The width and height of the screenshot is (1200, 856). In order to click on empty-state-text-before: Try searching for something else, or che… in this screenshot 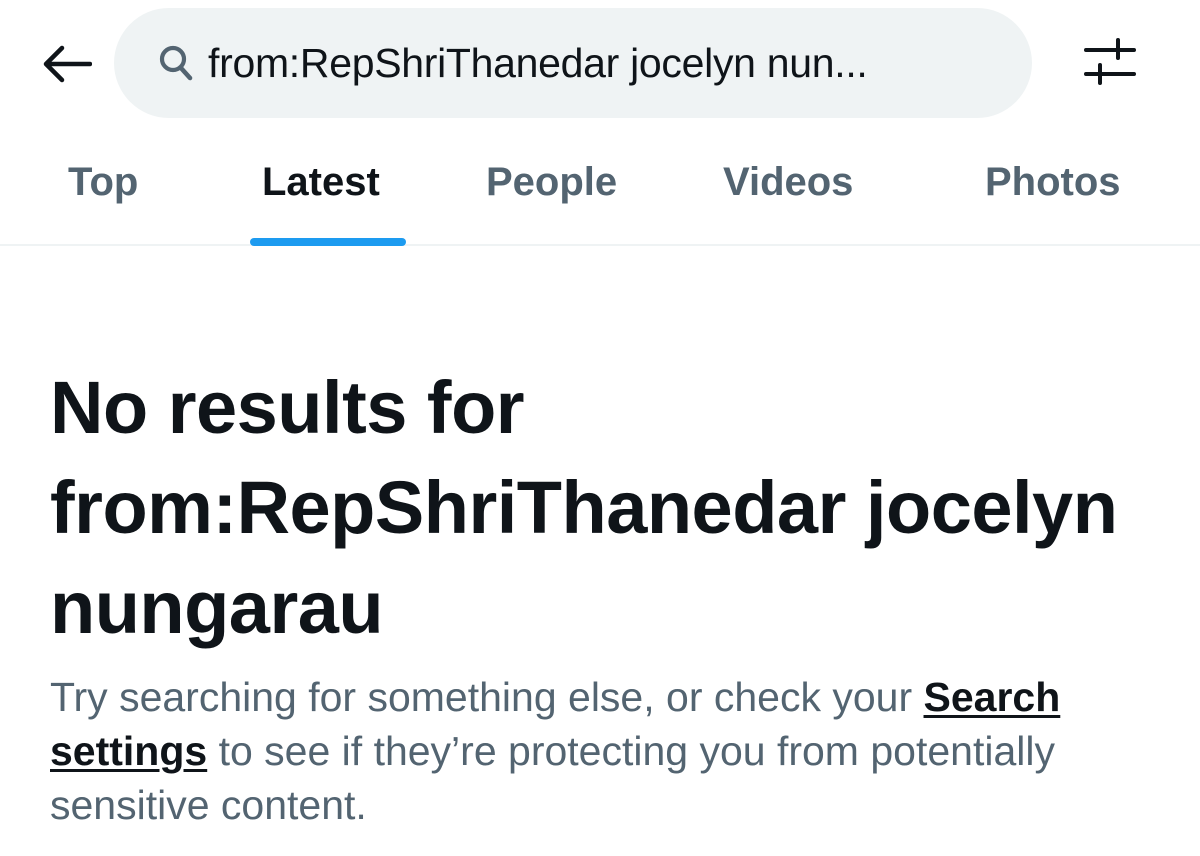, I will do `click(487, 697)`.